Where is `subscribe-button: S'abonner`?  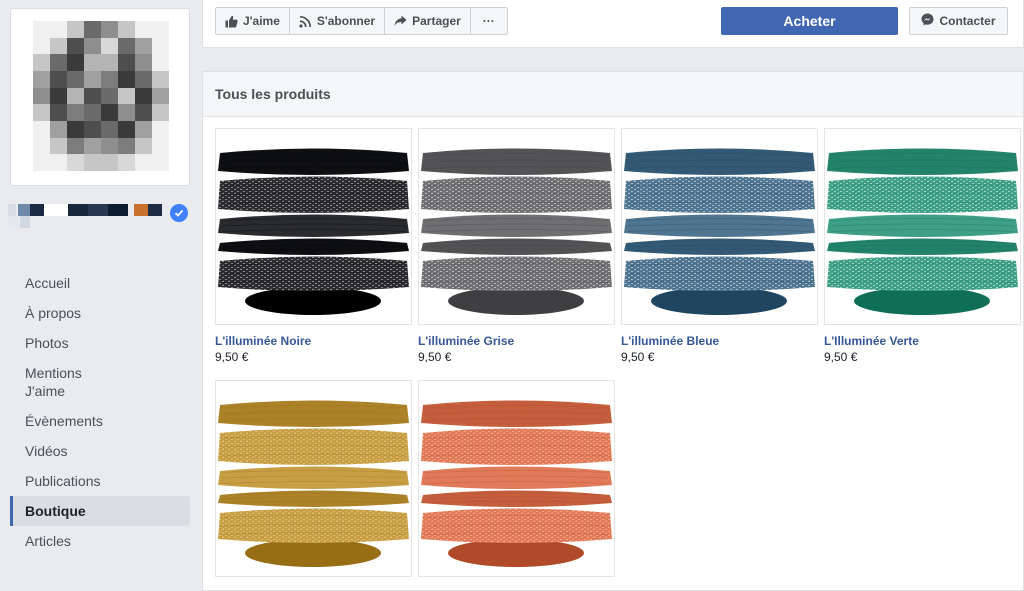
subscribe-button: S'abonner is located at coordinates (337, 21).